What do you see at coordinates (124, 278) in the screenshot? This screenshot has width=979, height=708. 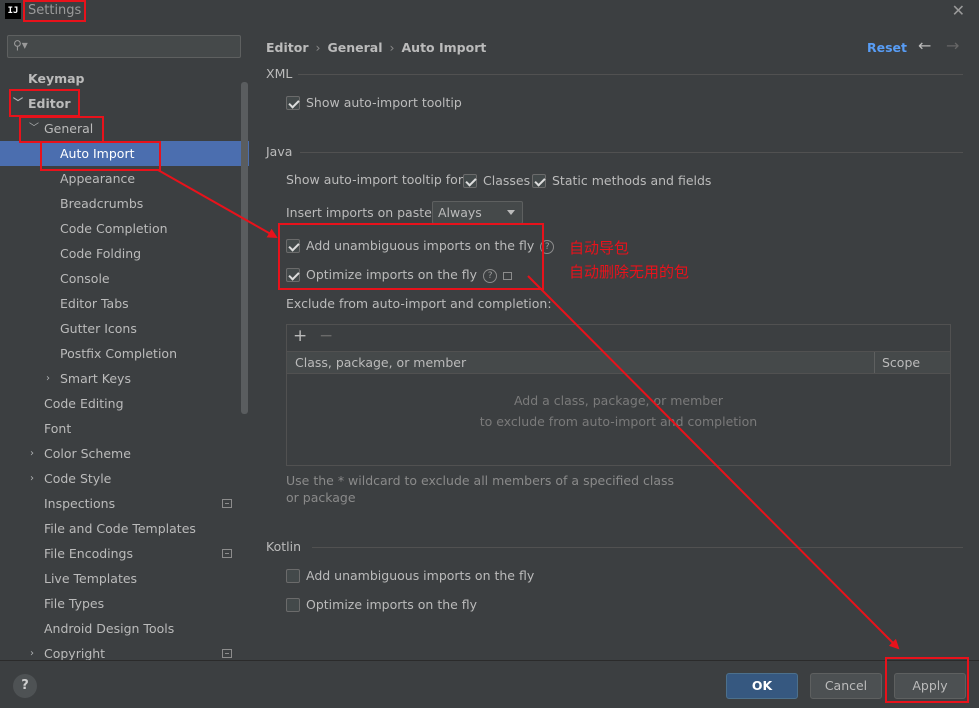 I see `tree-item-console: Console` at bounding box center [124, 278].